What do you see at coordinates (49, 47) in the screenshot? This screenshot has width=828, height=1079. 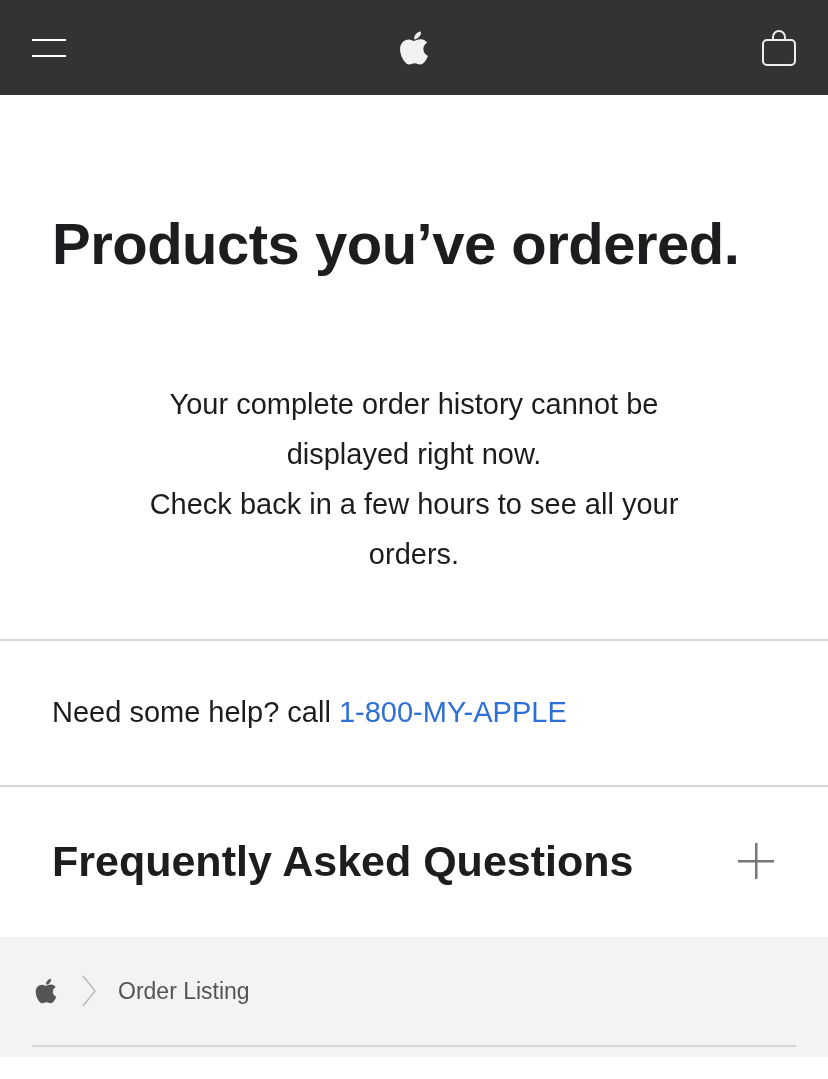 I see `menu-icon` at bounding box center [49, 47].